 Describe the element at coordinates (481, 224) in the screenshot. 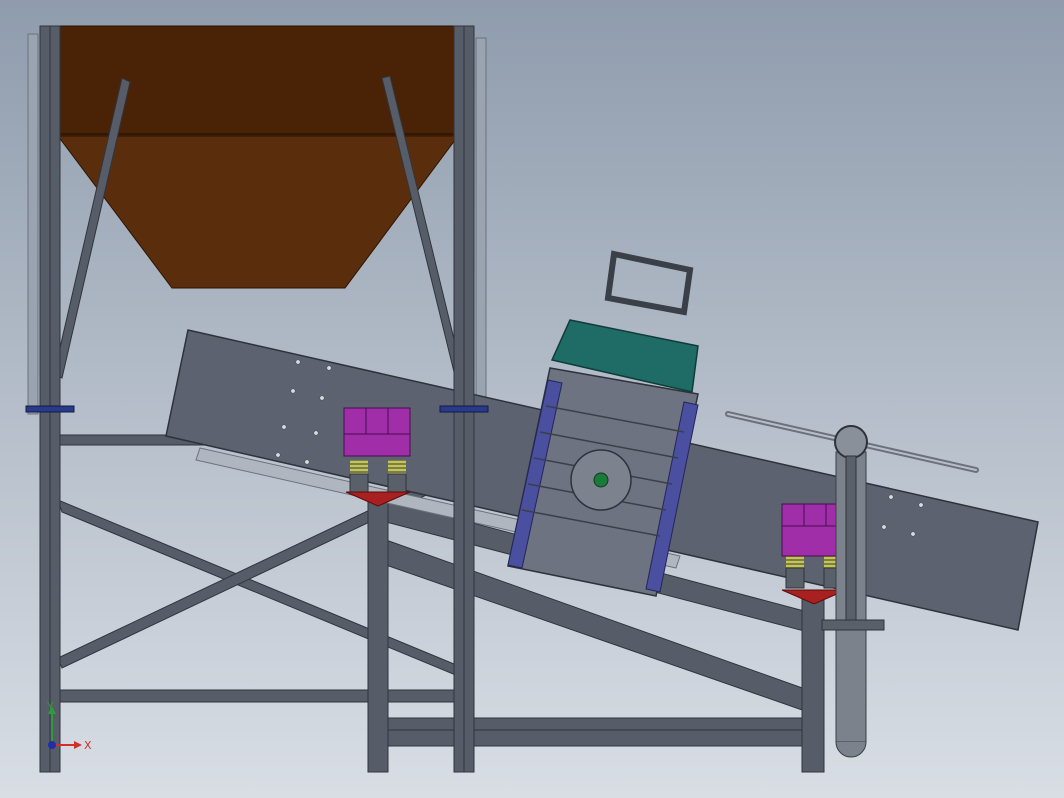

I see `rear-leg-right` at that location.